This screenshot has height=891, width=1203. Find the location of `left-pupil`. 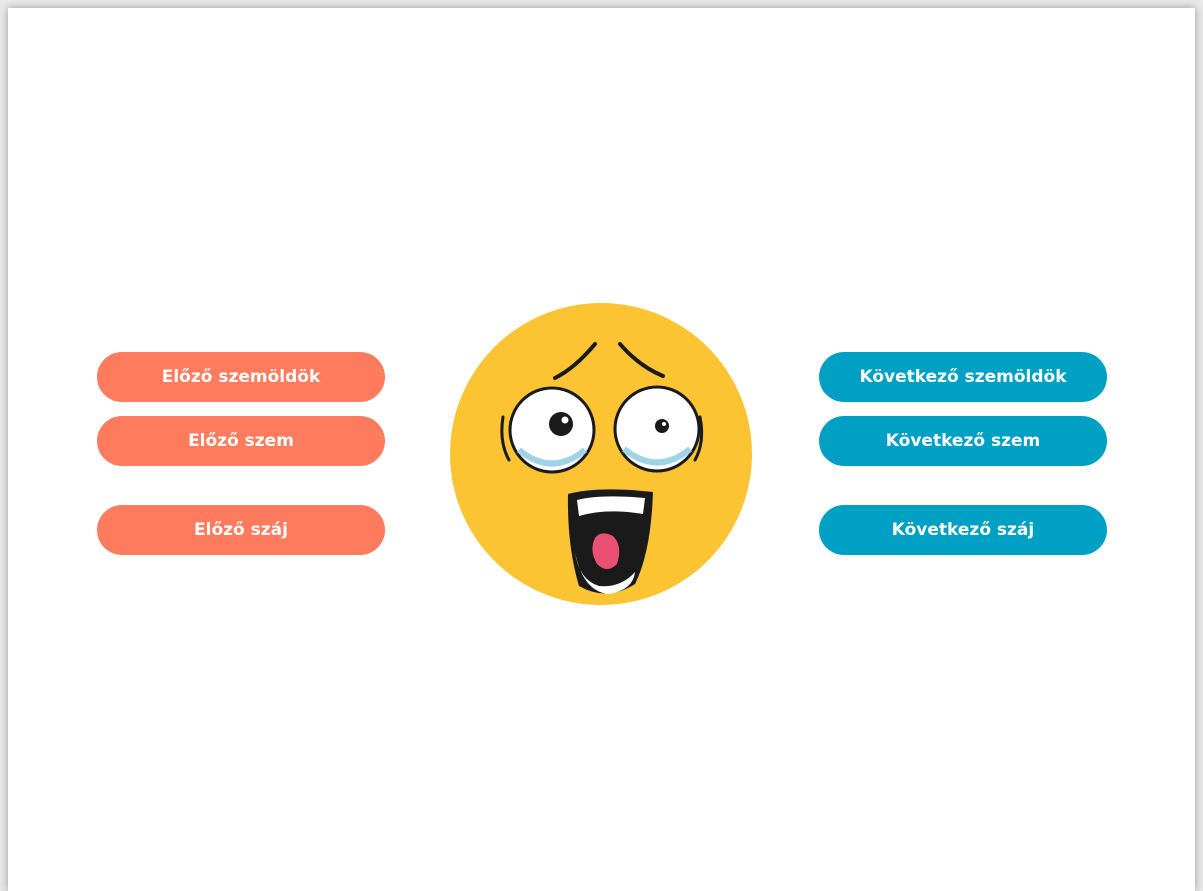

left-pupil is located at coordinates (561, 424).